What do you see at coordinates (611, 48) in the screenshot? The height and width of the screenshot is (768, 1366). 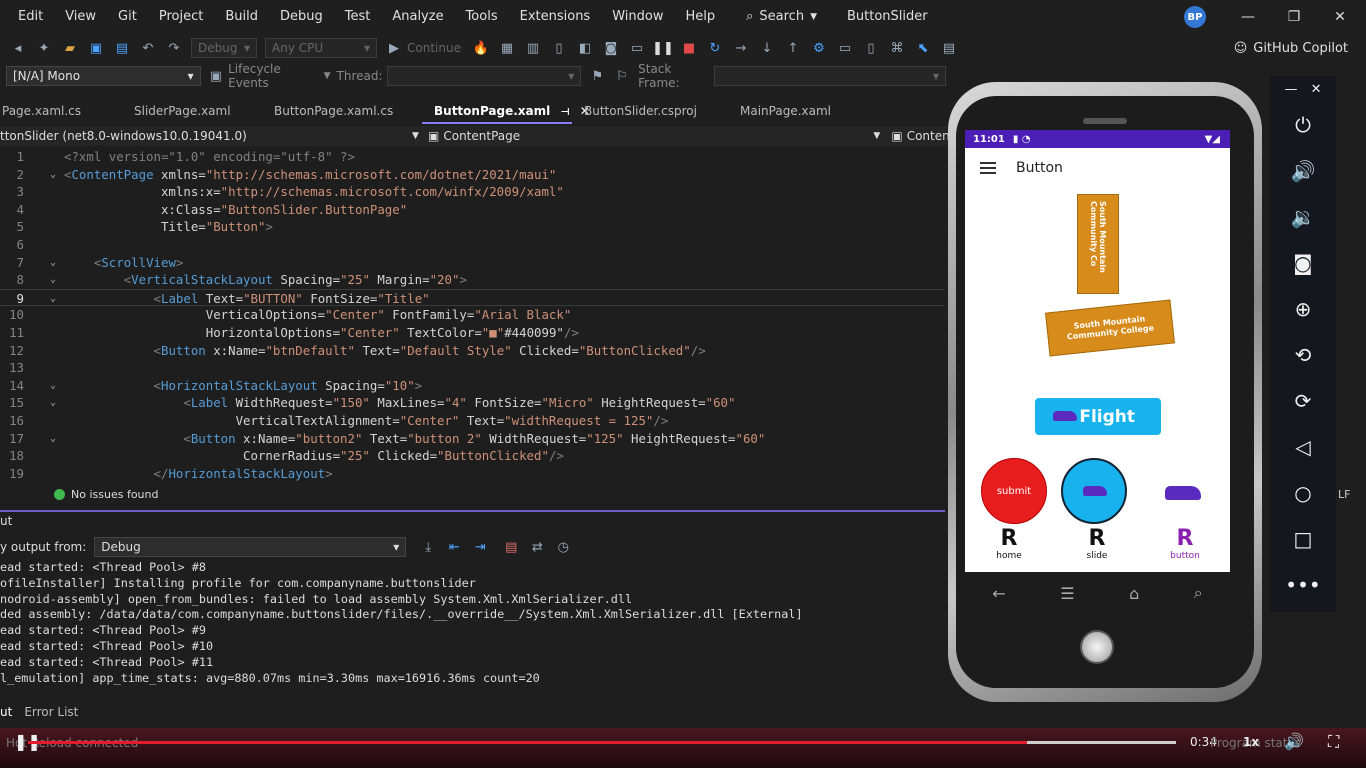 I see `camera-tool-icon: ◙` at bounding box center [611, 48].